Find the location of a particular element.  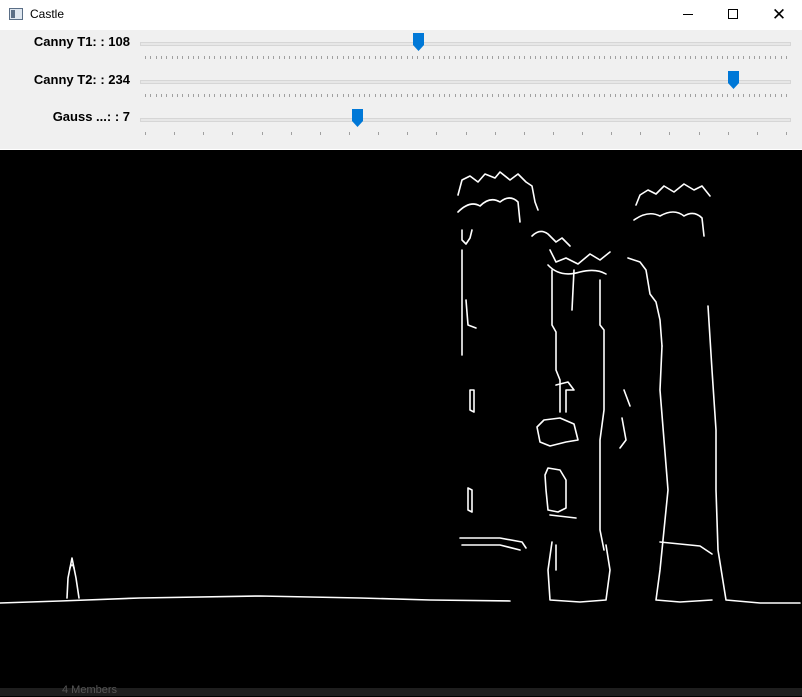

slider-thumb-canny-t2 is located at coordinates (733, 80).